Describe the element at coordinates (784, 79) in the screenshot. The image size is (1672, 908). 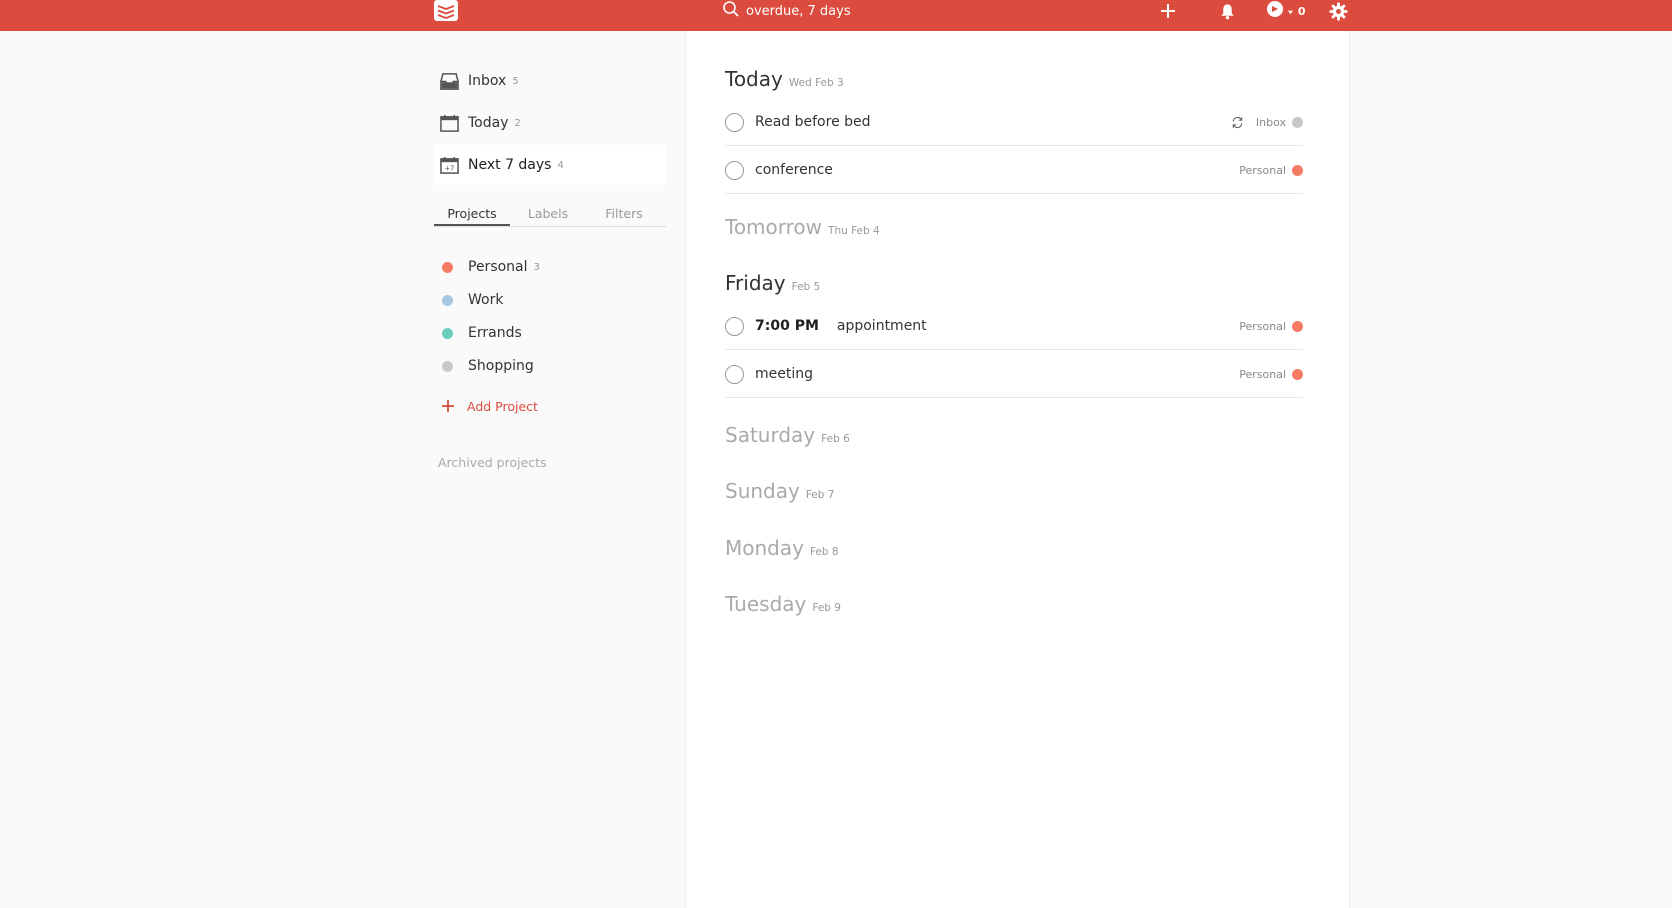
I see `day-header-today: Today Wed Feb 3` at that location.